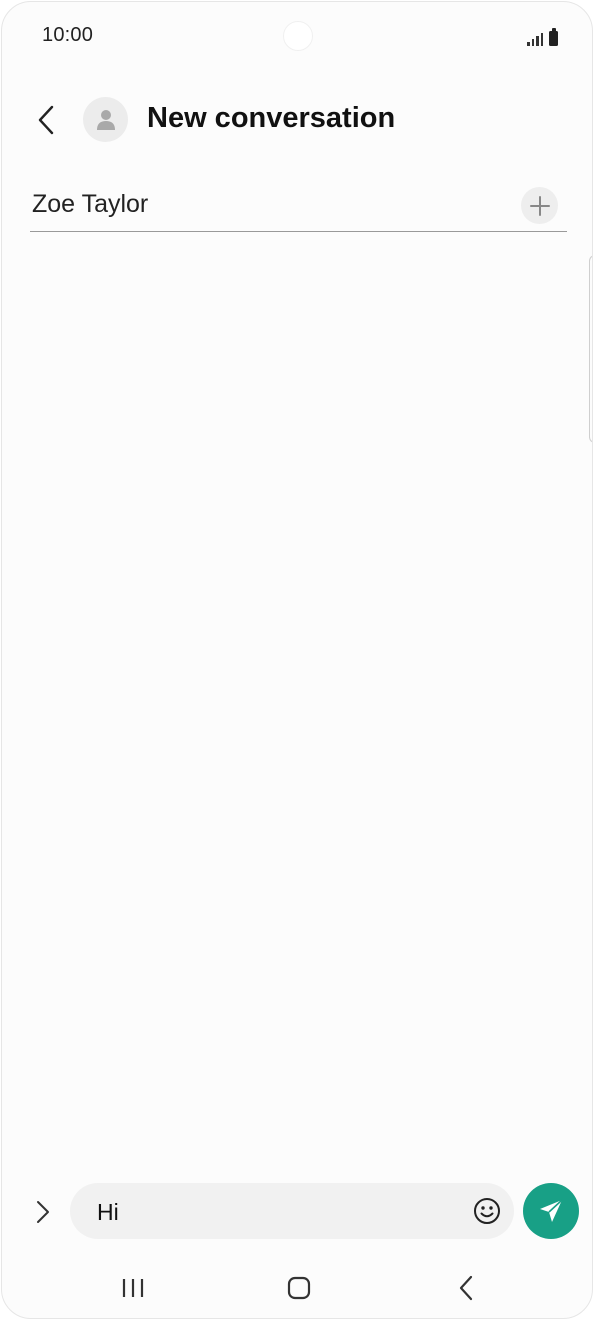  I want to click on plus-icon, so click(539, 205).